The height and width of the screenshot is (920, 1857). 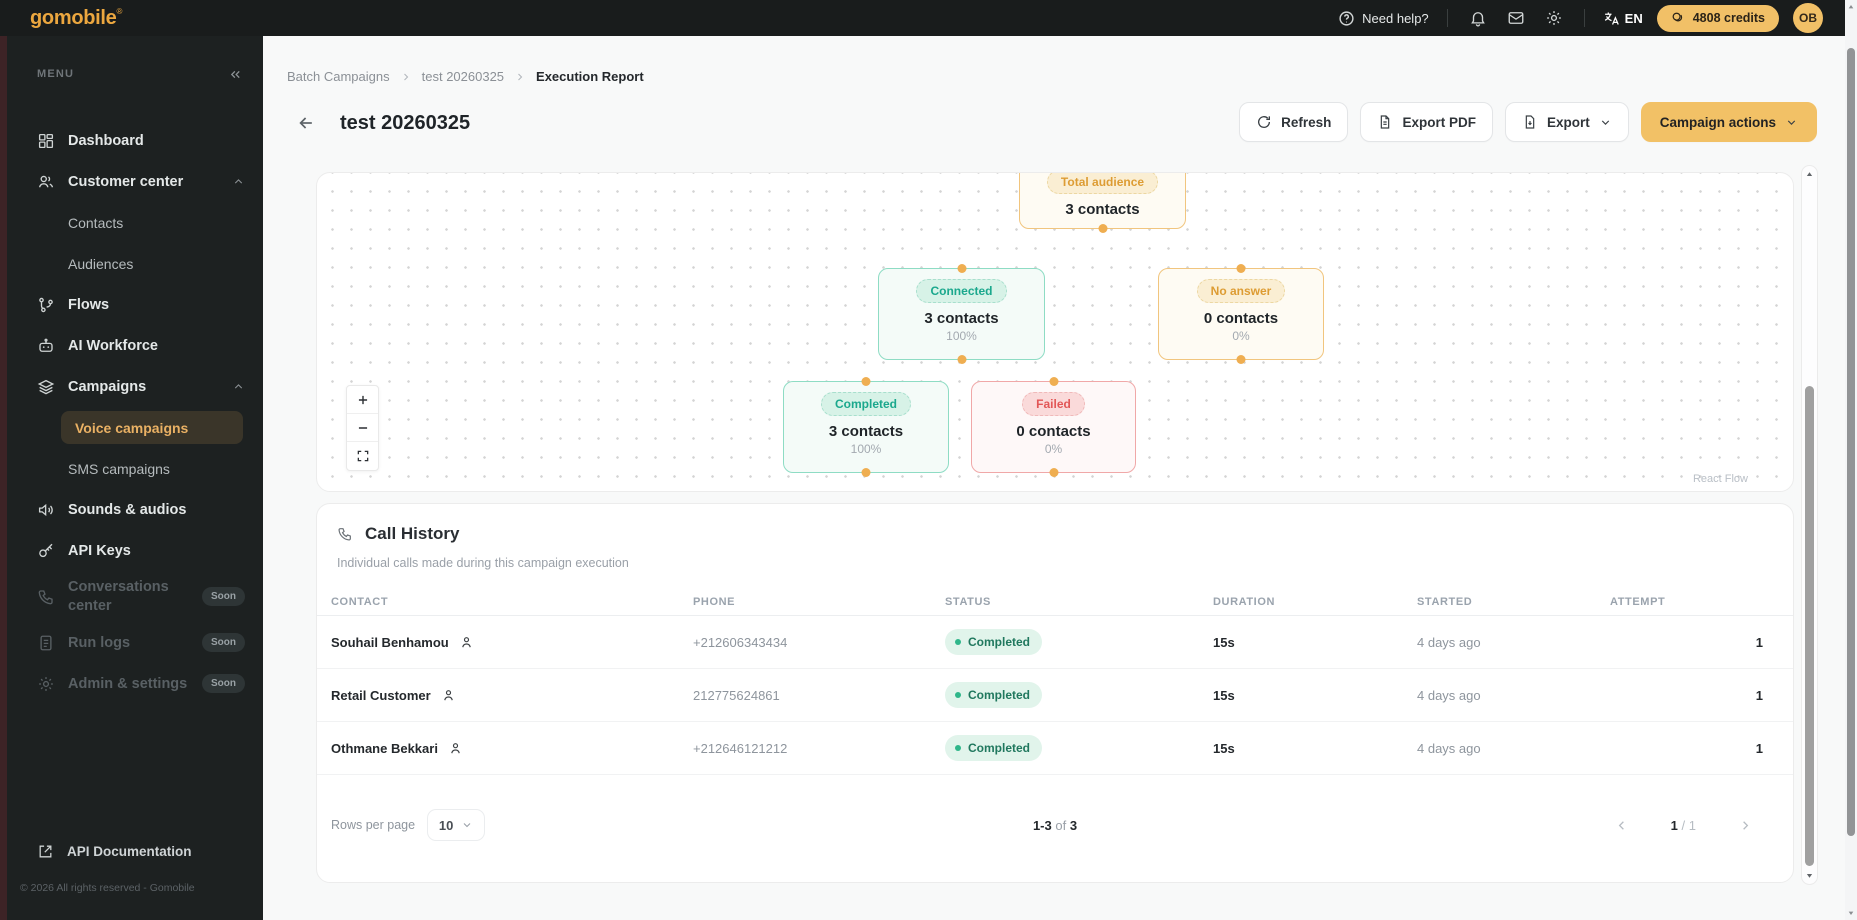 I want to click on sidebar-item-sounds-audios: Sounds & audios, so click(x=135, y=509).